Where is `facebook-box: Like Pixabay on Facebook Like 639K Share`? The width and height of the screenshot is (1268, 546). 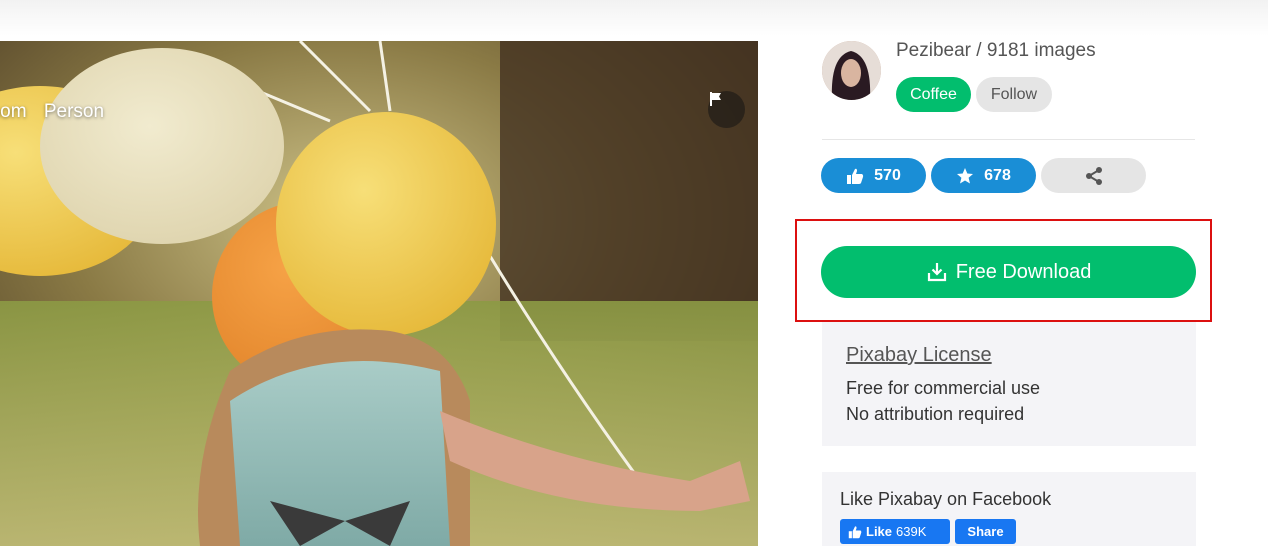
facebook-box: Like Pixabay on Facebook Like 639K Share is located at coordinates (1009, 509).